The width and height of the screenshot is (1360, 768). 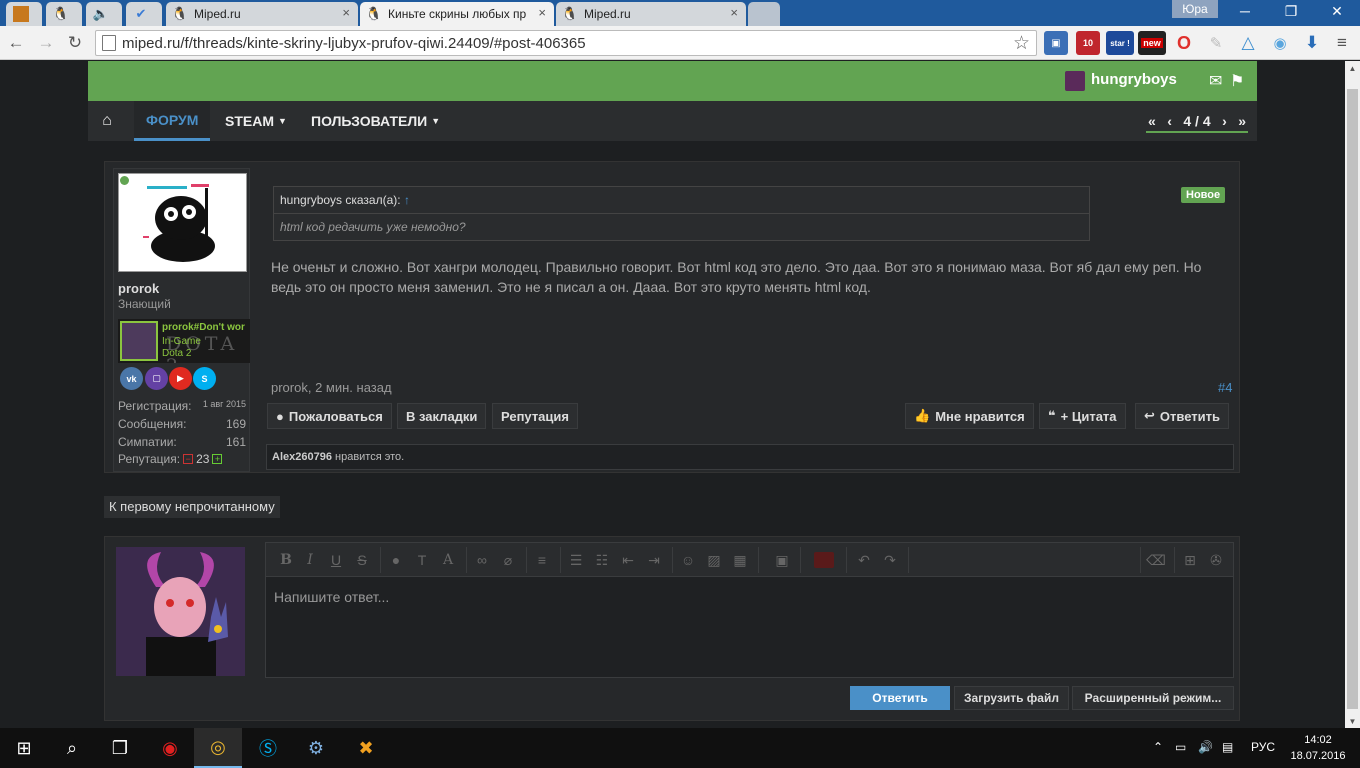 What do you see at coordinates (172, 121) in the screenshot?
I see `nav-forum: ФОРУМ` at bounding box center [172, 121].